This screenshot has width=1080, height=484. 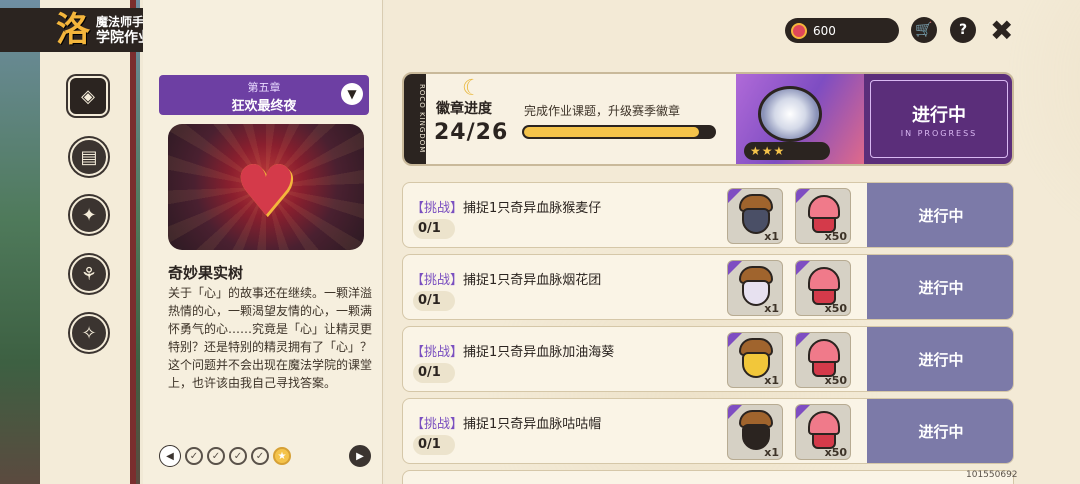 I want to click on gear-check-icon: ✓, so click(x=194, y=456).